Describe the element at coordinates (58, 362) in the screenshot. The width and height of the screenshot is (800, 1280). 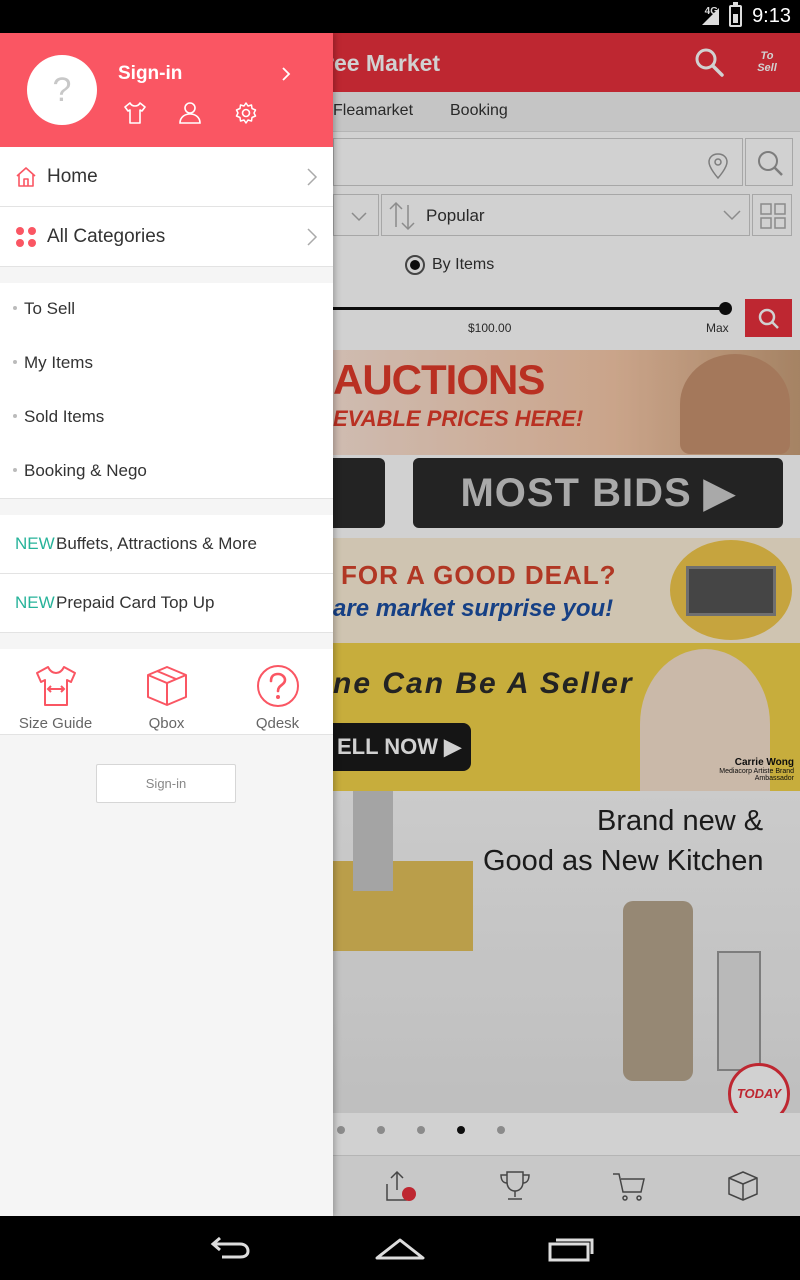
I see `menu-item-label: My Items` at that location.